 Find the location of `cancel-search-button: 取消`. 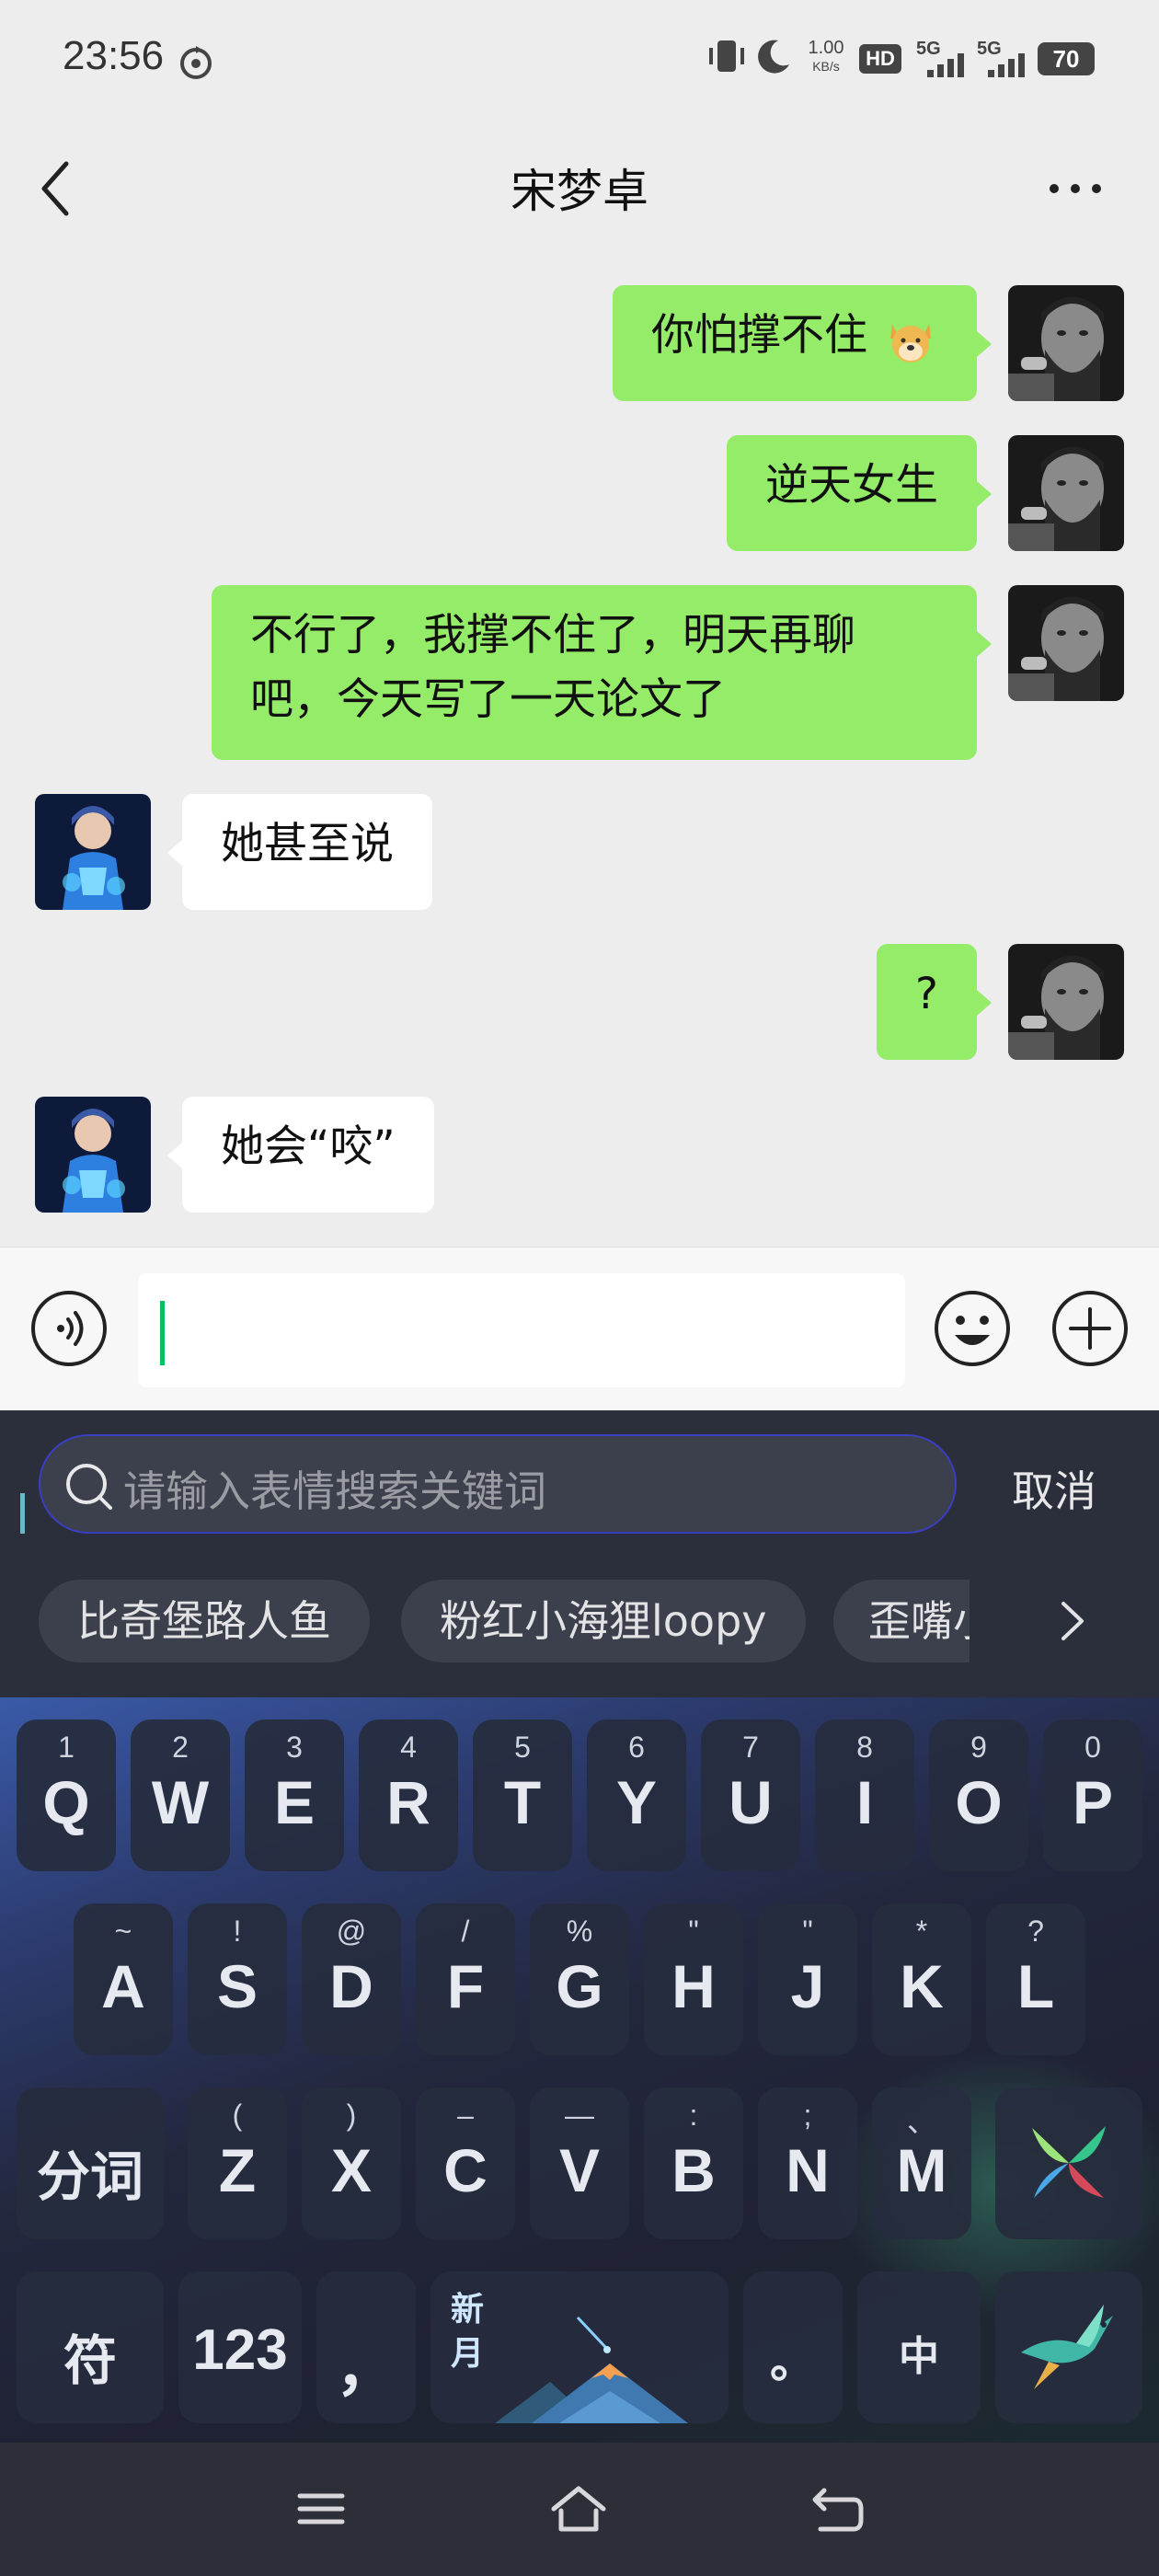

cancel-search-button: 取消 is located at coordinates (1054, 1488).